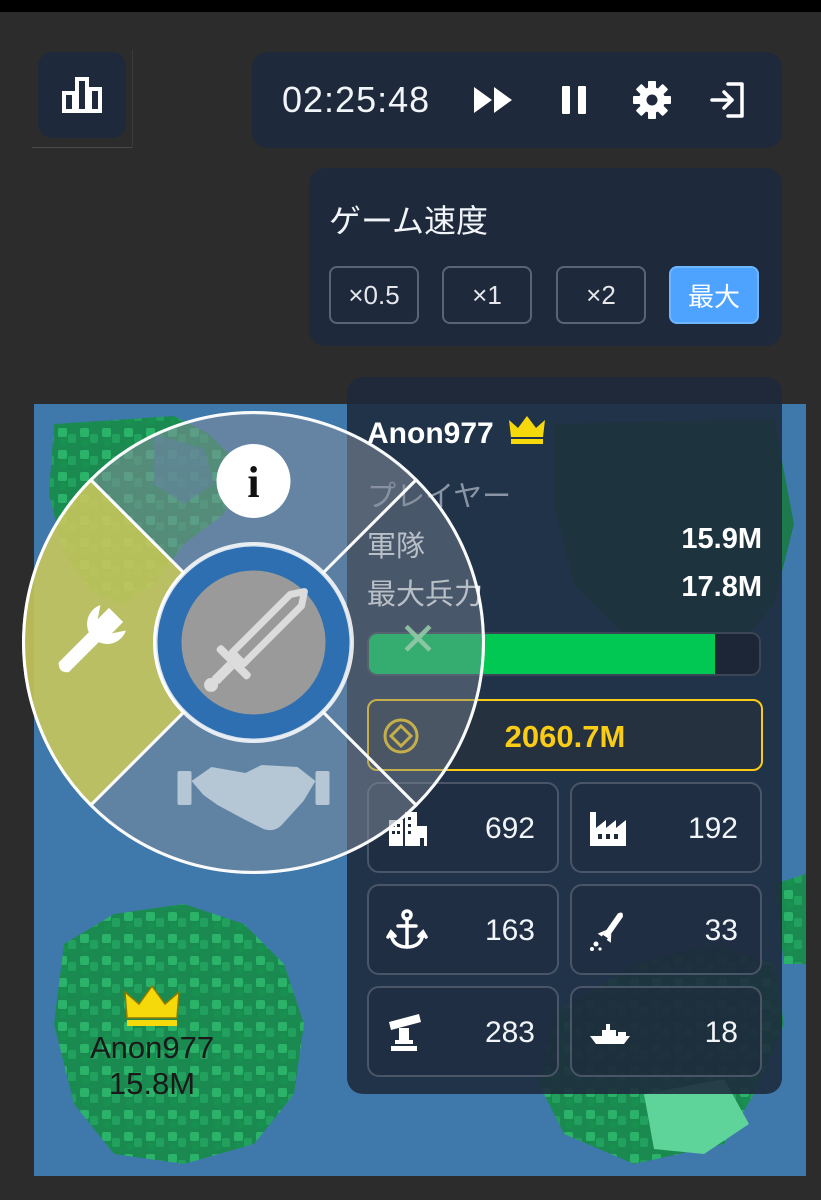 The height and width of the screenshot is (1200, 821). Describe the element at coordinates (409, 221) in the screenshot. I see `game-speed-title: ゲーム速度` at that location.